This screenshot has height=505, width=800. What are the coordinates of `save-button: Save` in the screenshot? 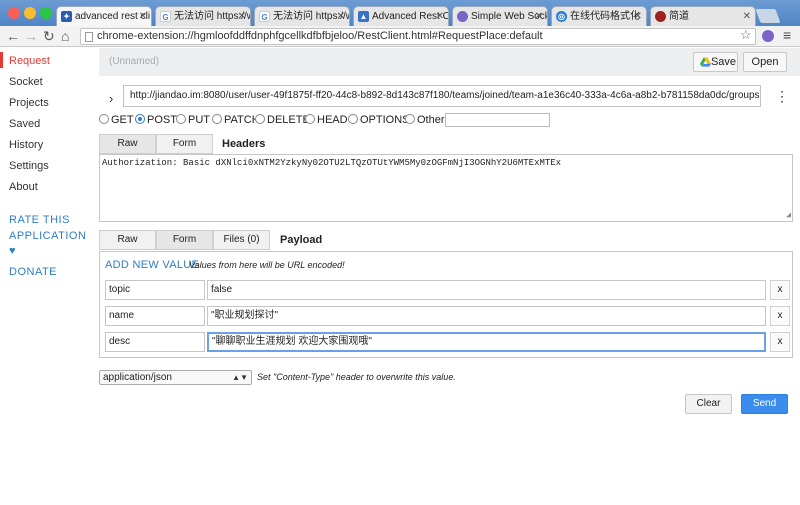 It's located at (715, 62).